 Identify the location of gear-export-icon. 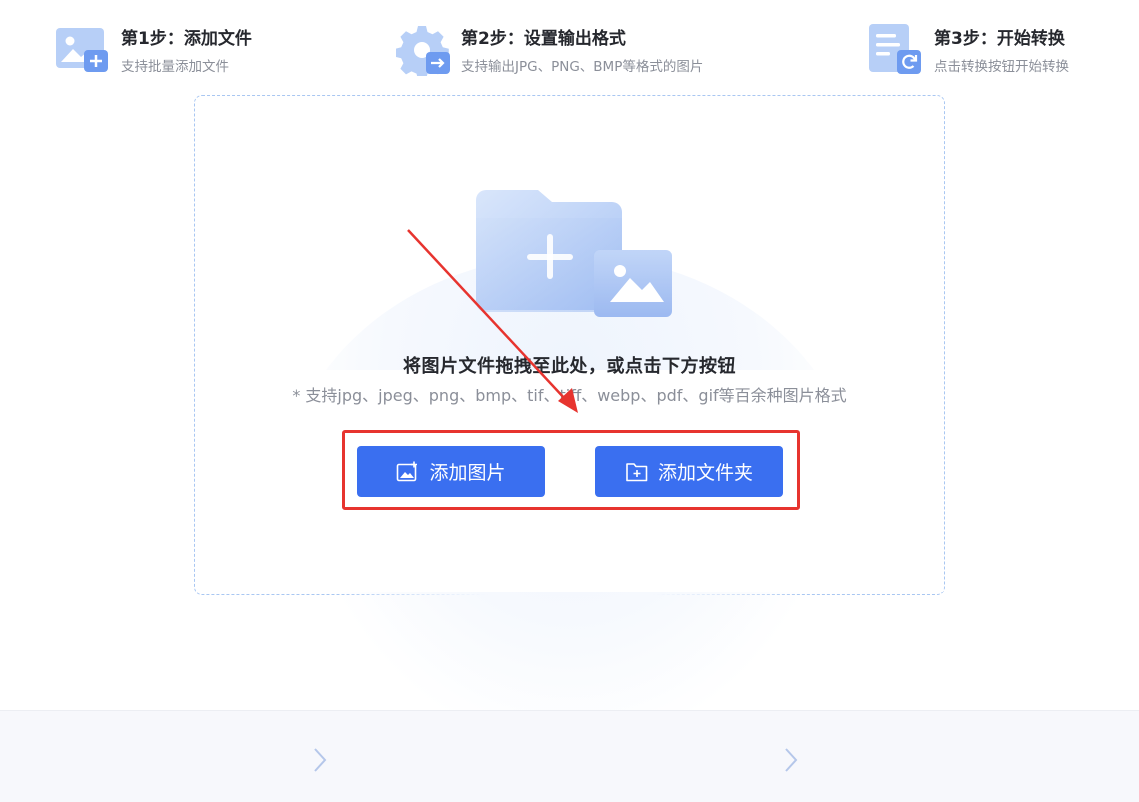
(423, 51).